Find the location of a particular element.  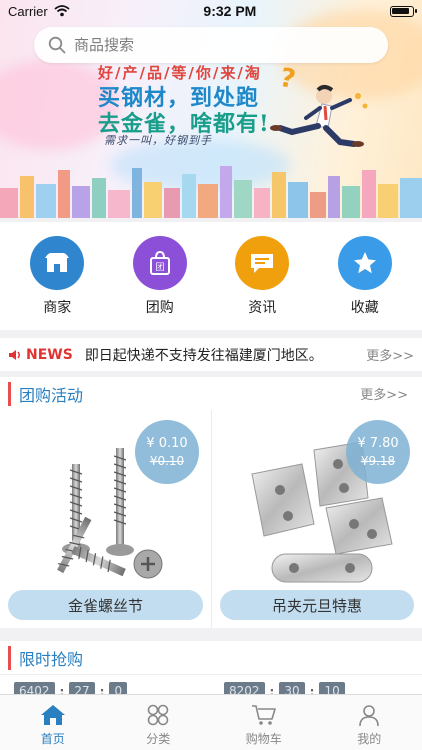

nav-label: 团购 is located at coordinates (159, 308).